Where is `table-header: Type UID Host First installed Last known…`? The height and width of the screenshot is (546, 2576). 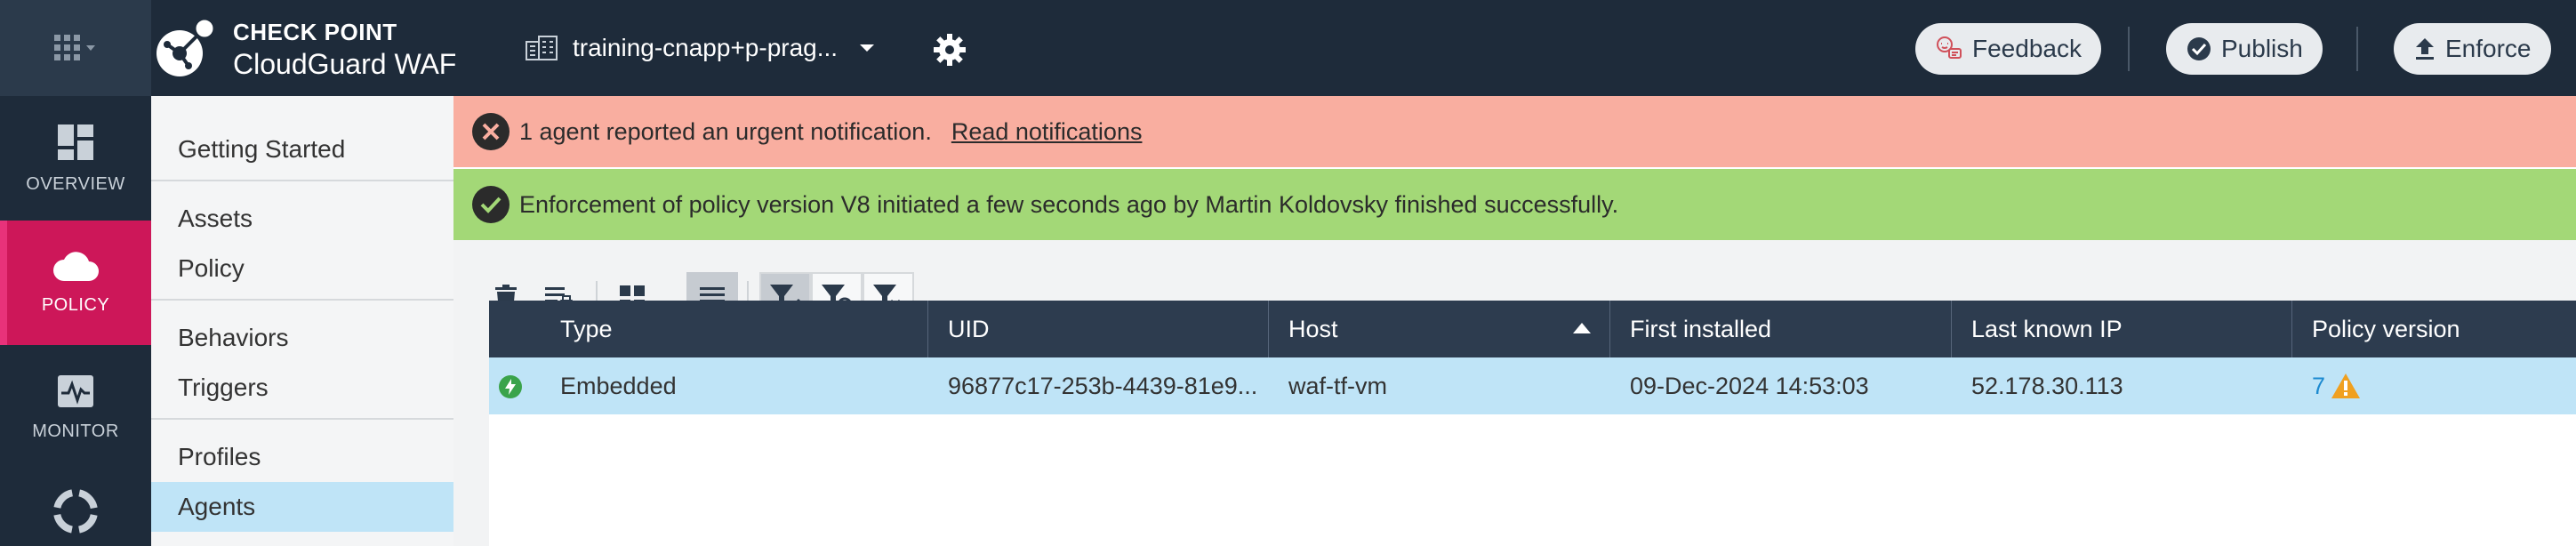 table-header: Type UID Host First installed Last known… is located at coordinates (1532, 329).